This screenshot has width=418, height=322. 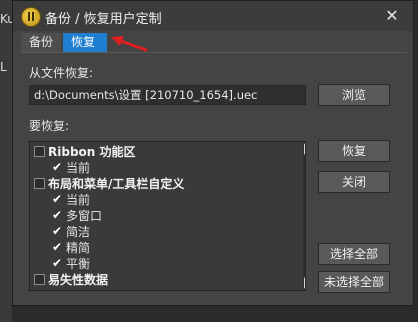 I want to click on deselect-all-button: 未选择全部, so click(x=354, y=282).